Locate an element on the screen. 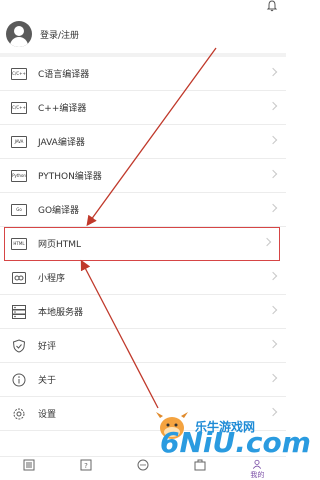  python-code-icon: Python is located at coordinates (19, 175).